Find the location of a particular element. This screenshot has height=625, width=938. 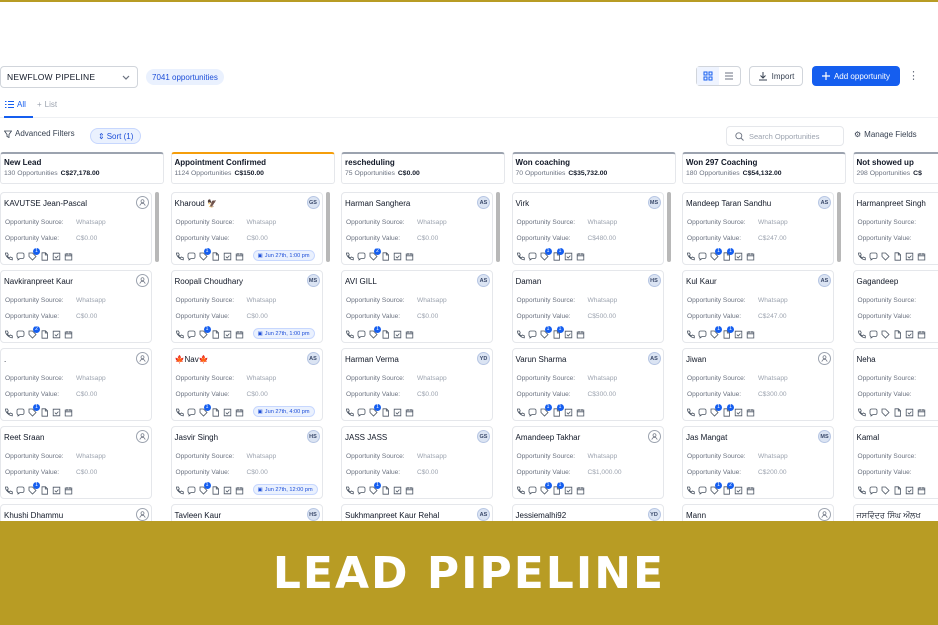

appointment-chip: ▣ Jun 27th, 4:00 pm is located at coordinates (283, 411).